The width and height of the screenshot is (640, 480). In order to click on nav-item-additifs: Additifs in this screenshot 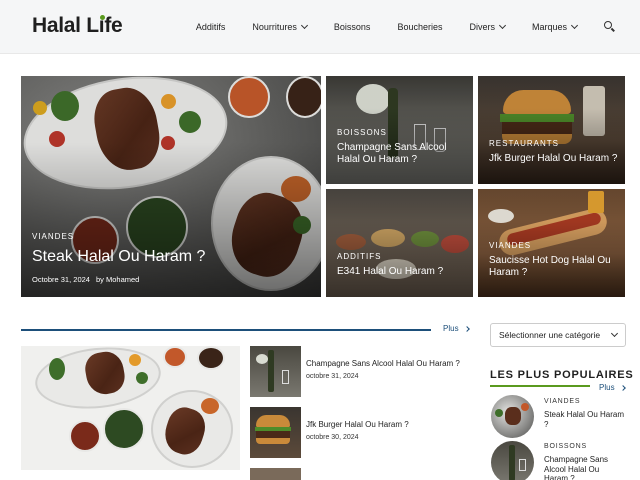, I will do `click(211, 27)`.